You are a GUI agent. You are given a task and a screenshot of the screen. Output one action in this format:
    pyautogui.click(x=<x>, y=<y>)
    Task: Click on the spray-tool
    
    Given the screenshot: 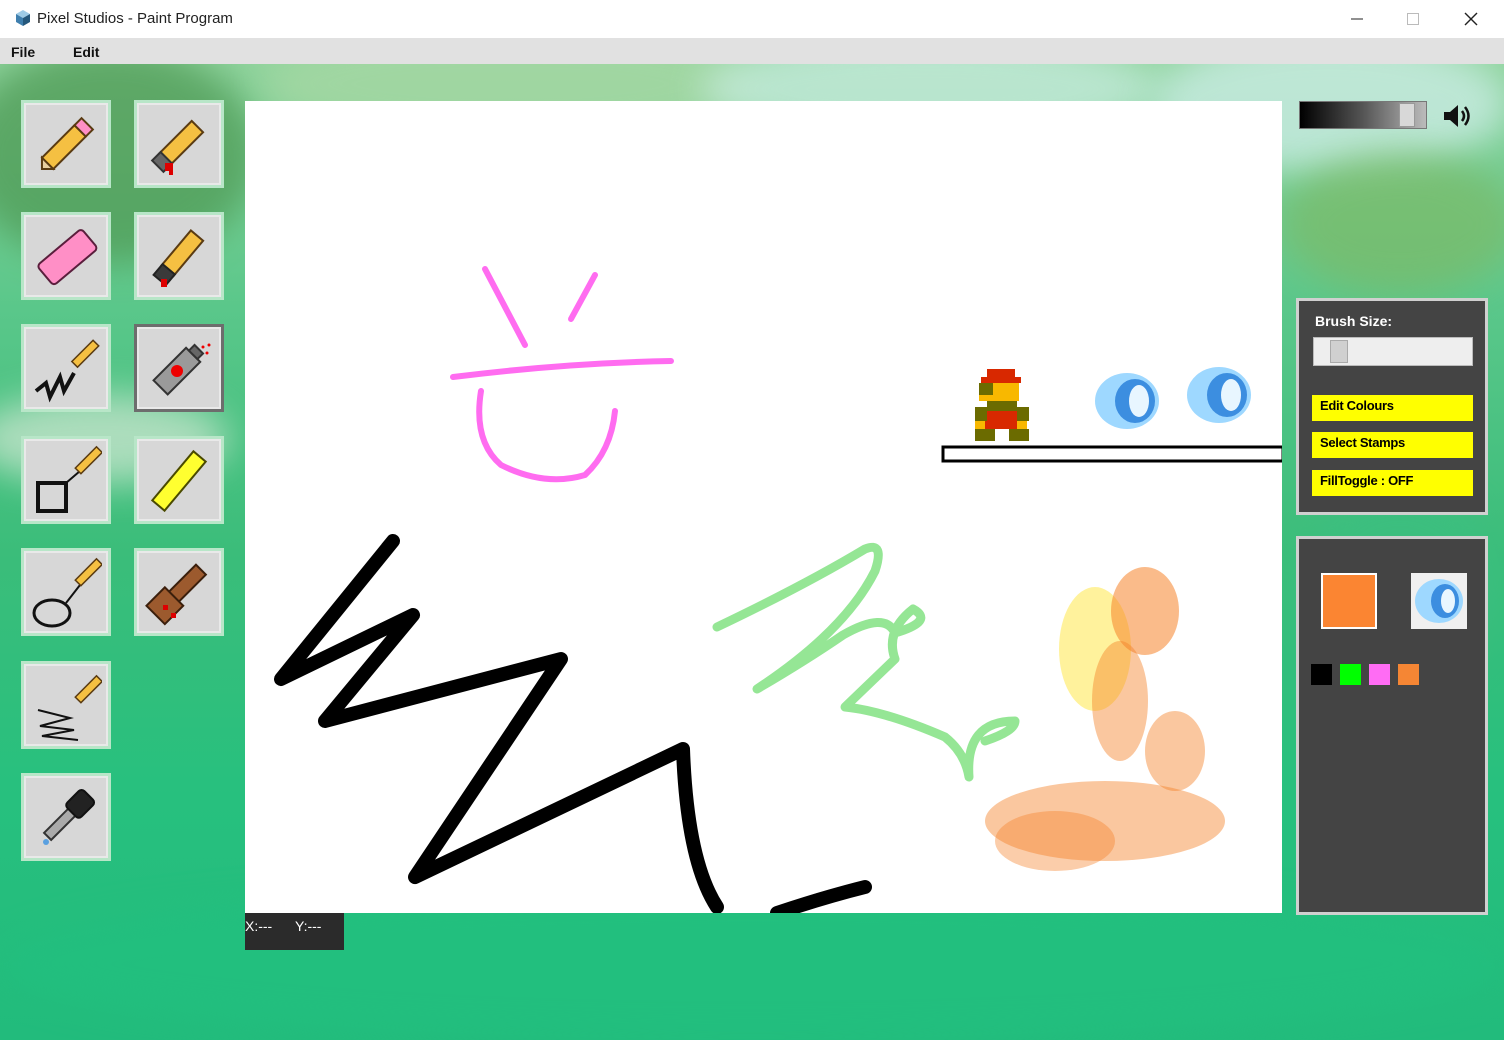 What is the action you would take?
    pyautogui.click(x=179, y=368)
    